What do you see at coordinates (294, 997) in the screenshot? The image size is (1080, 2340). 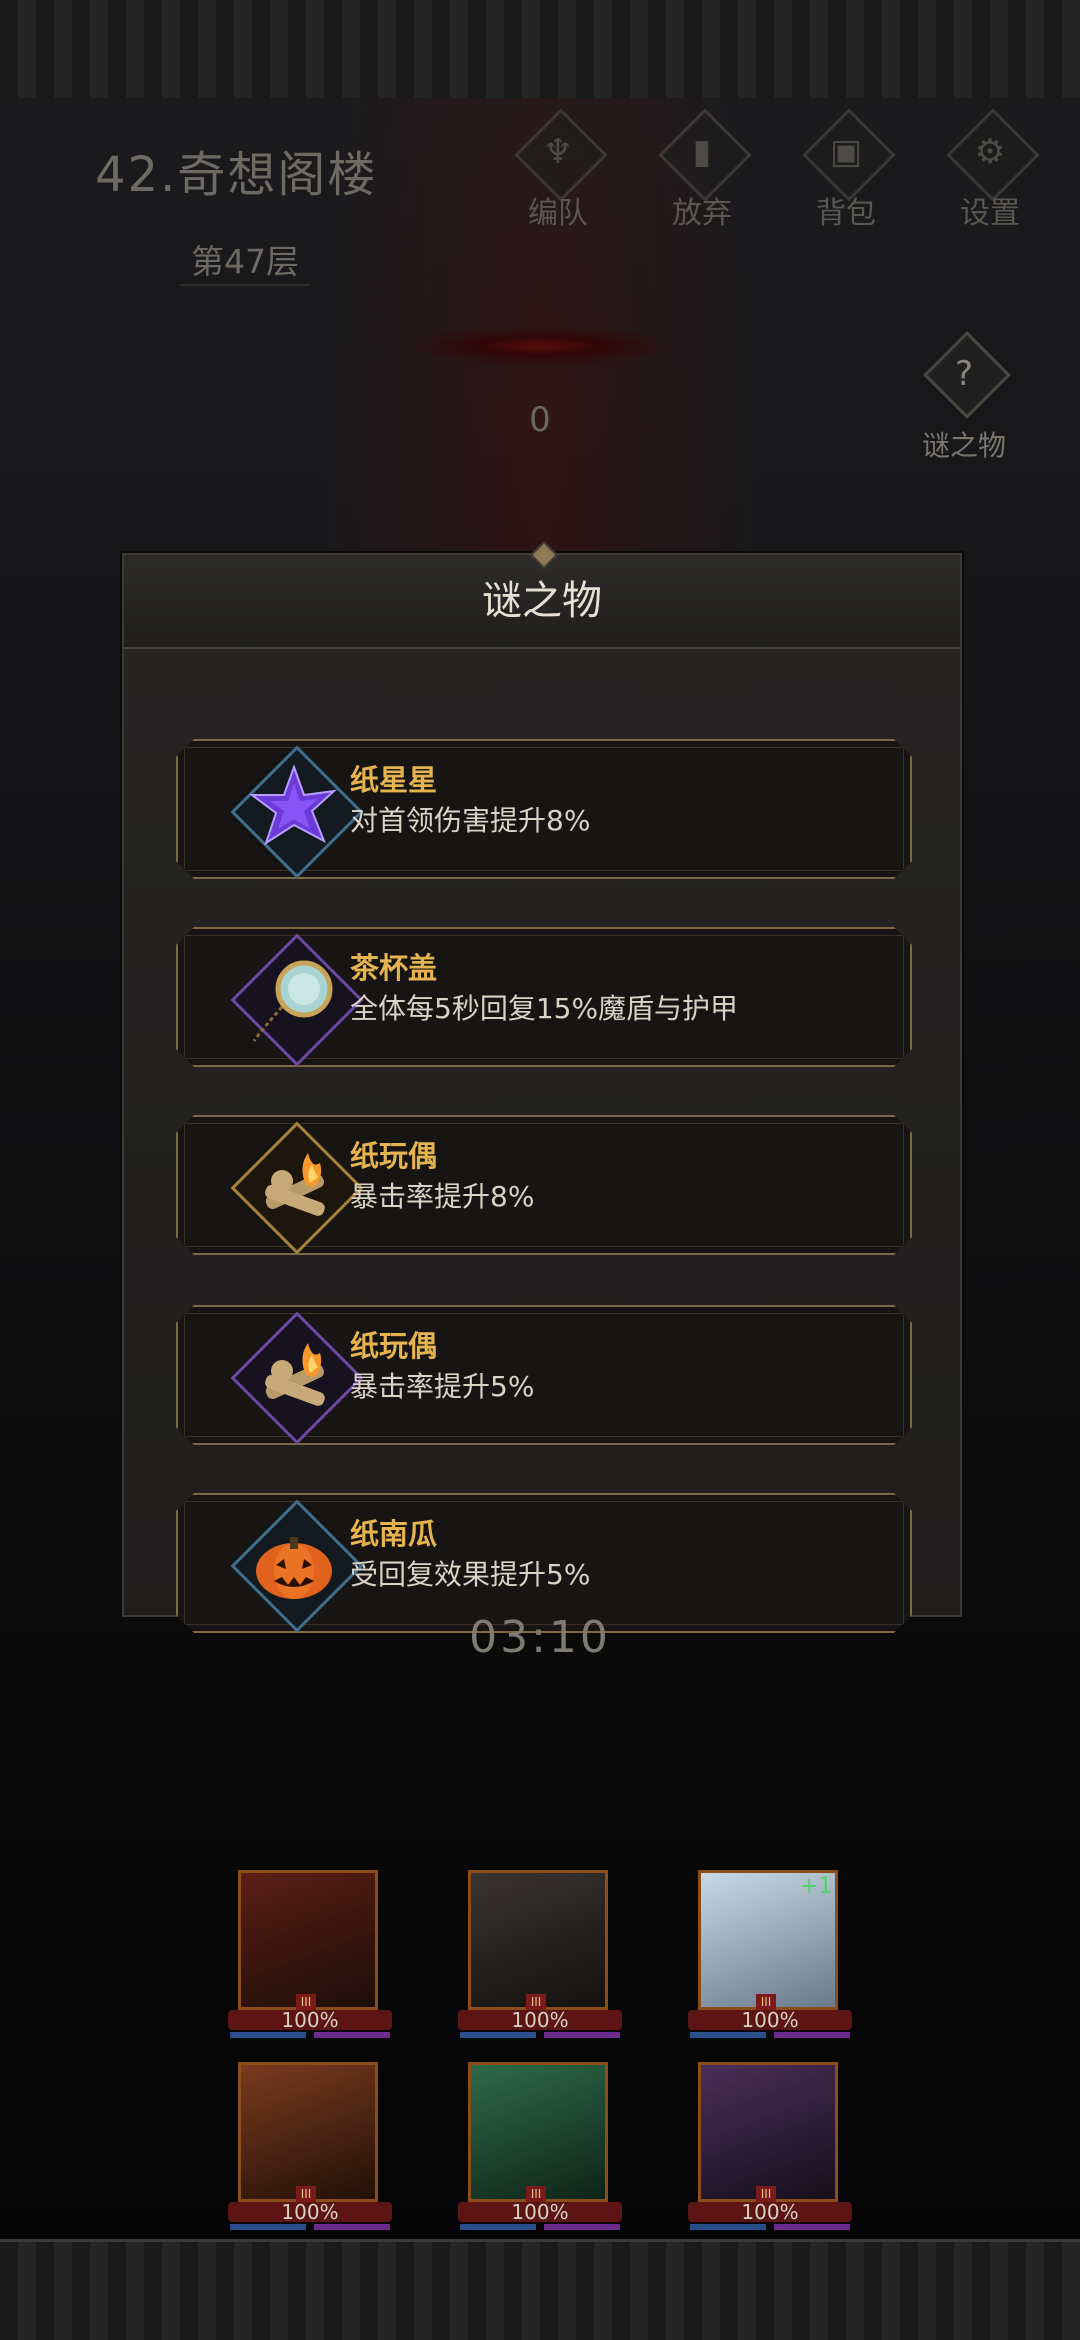 I see `teacup-lid-icon` at bounding box center [294, 997].